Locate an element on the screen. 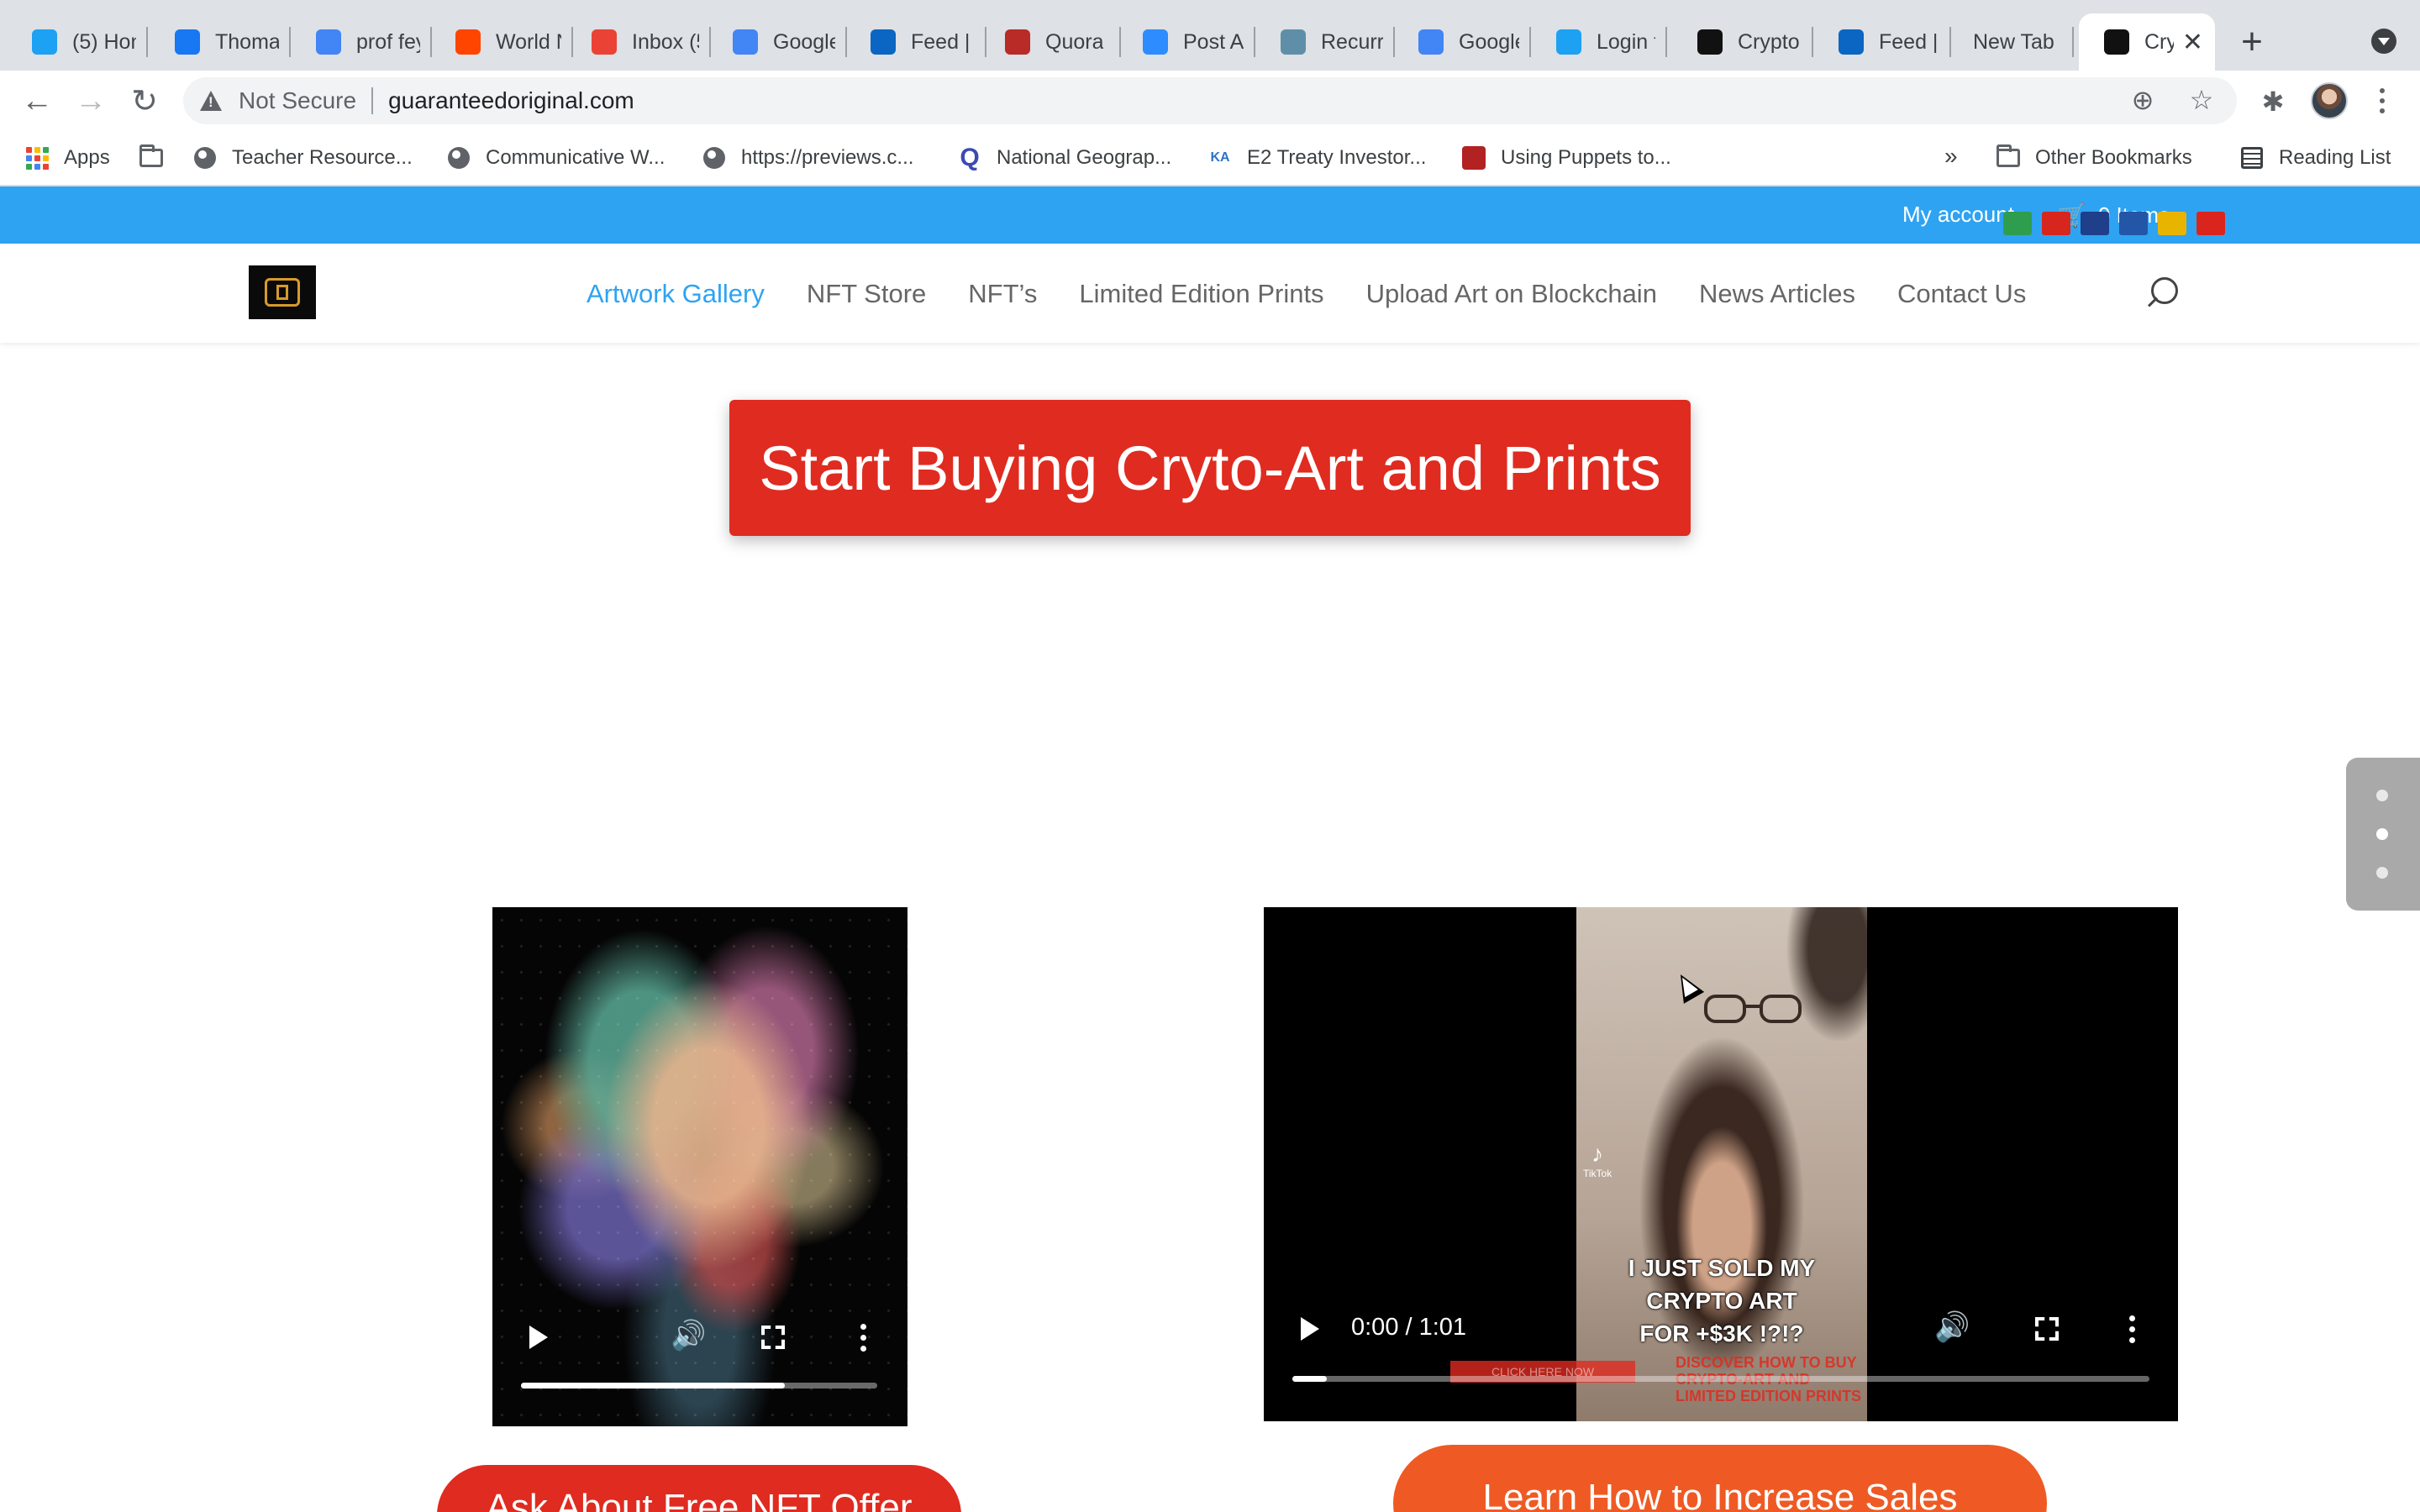  calendar-icon is located at coordinates (1293, 42).